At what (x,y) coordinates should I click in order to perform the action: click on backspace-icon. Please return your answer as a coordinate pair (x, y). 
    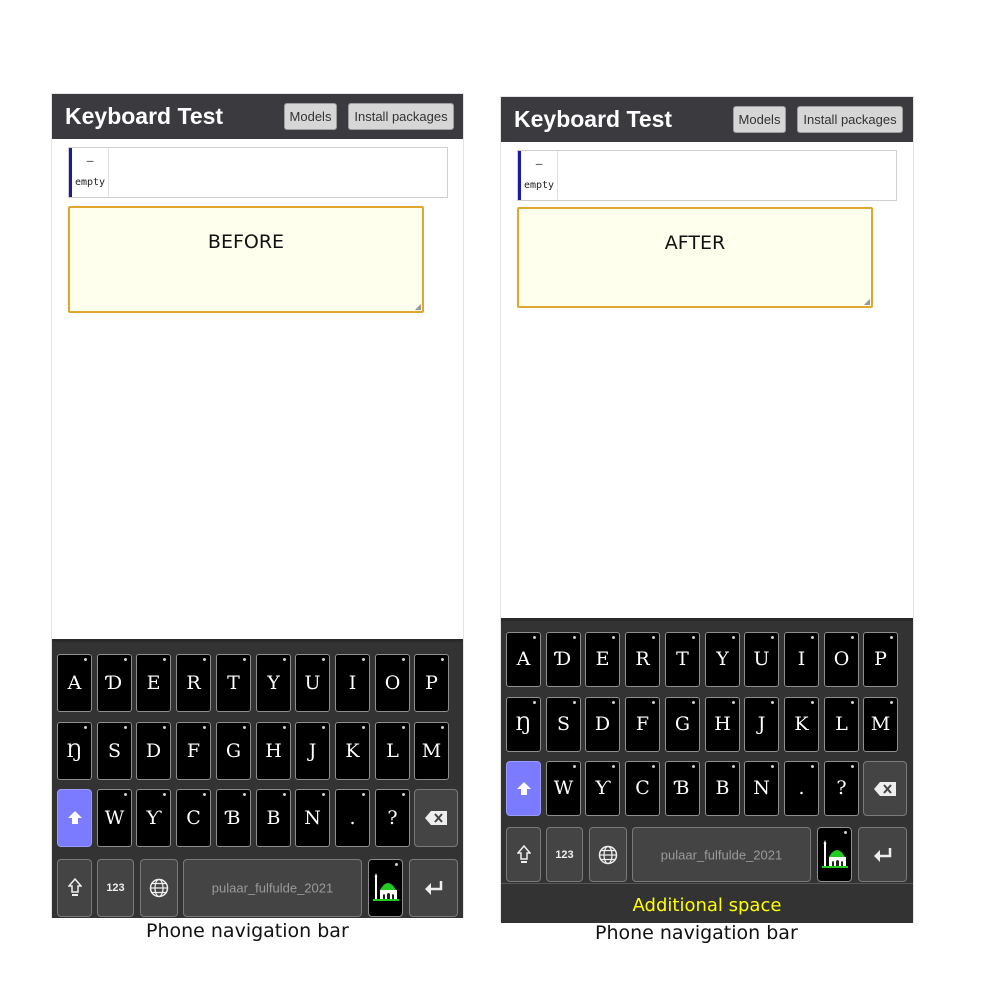
    Looking at the image, I should click on (436, 818).